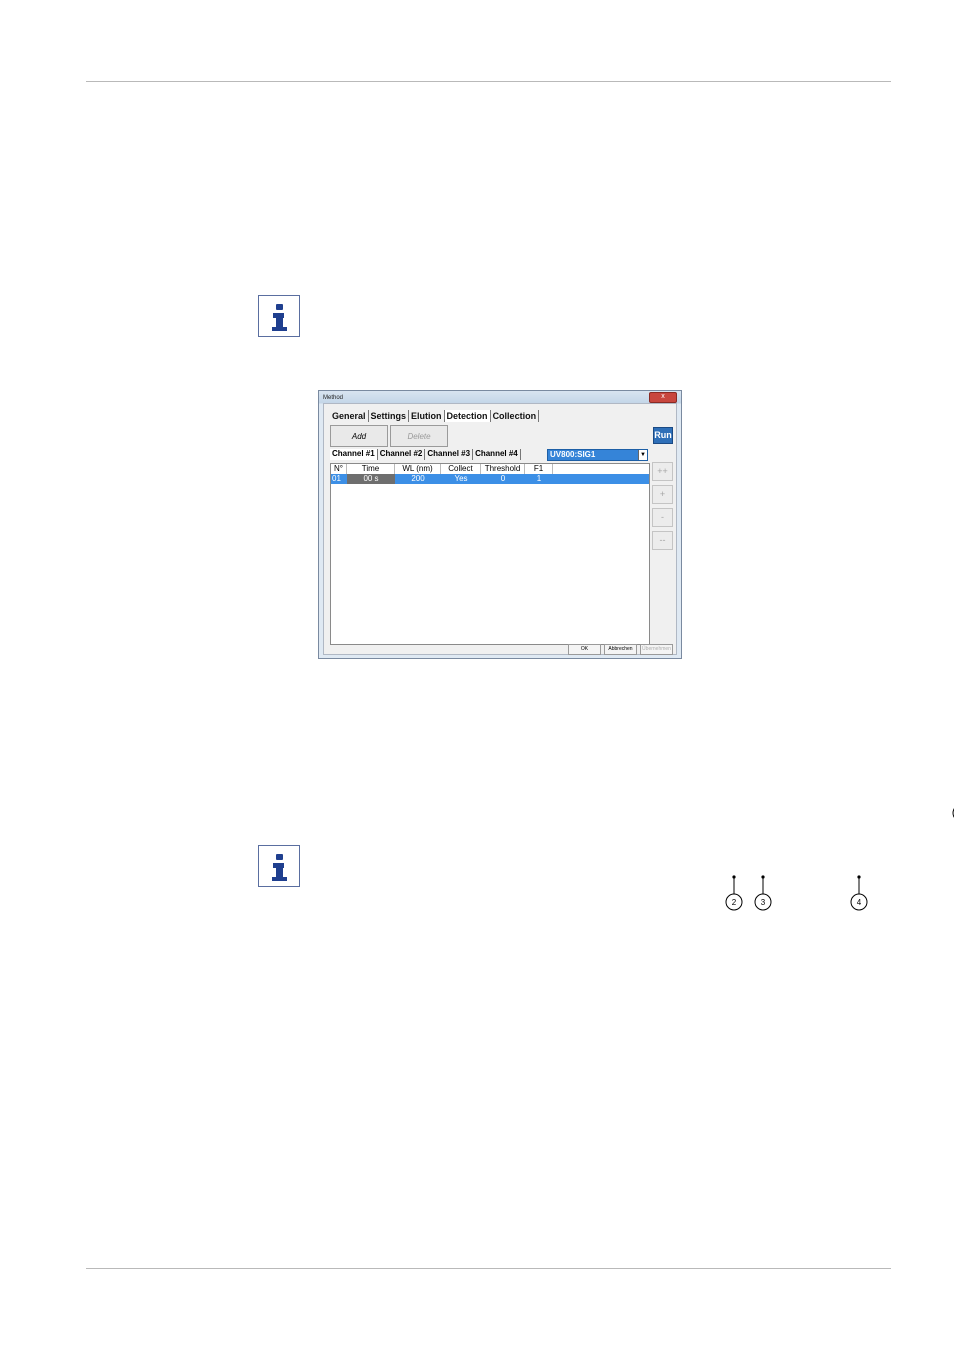 The height and width of the screenshot is (1350, 954). Describe the element at coordinates (642, 455) in the screenshot. I see `chevron-down-icon: ▼` at that location.